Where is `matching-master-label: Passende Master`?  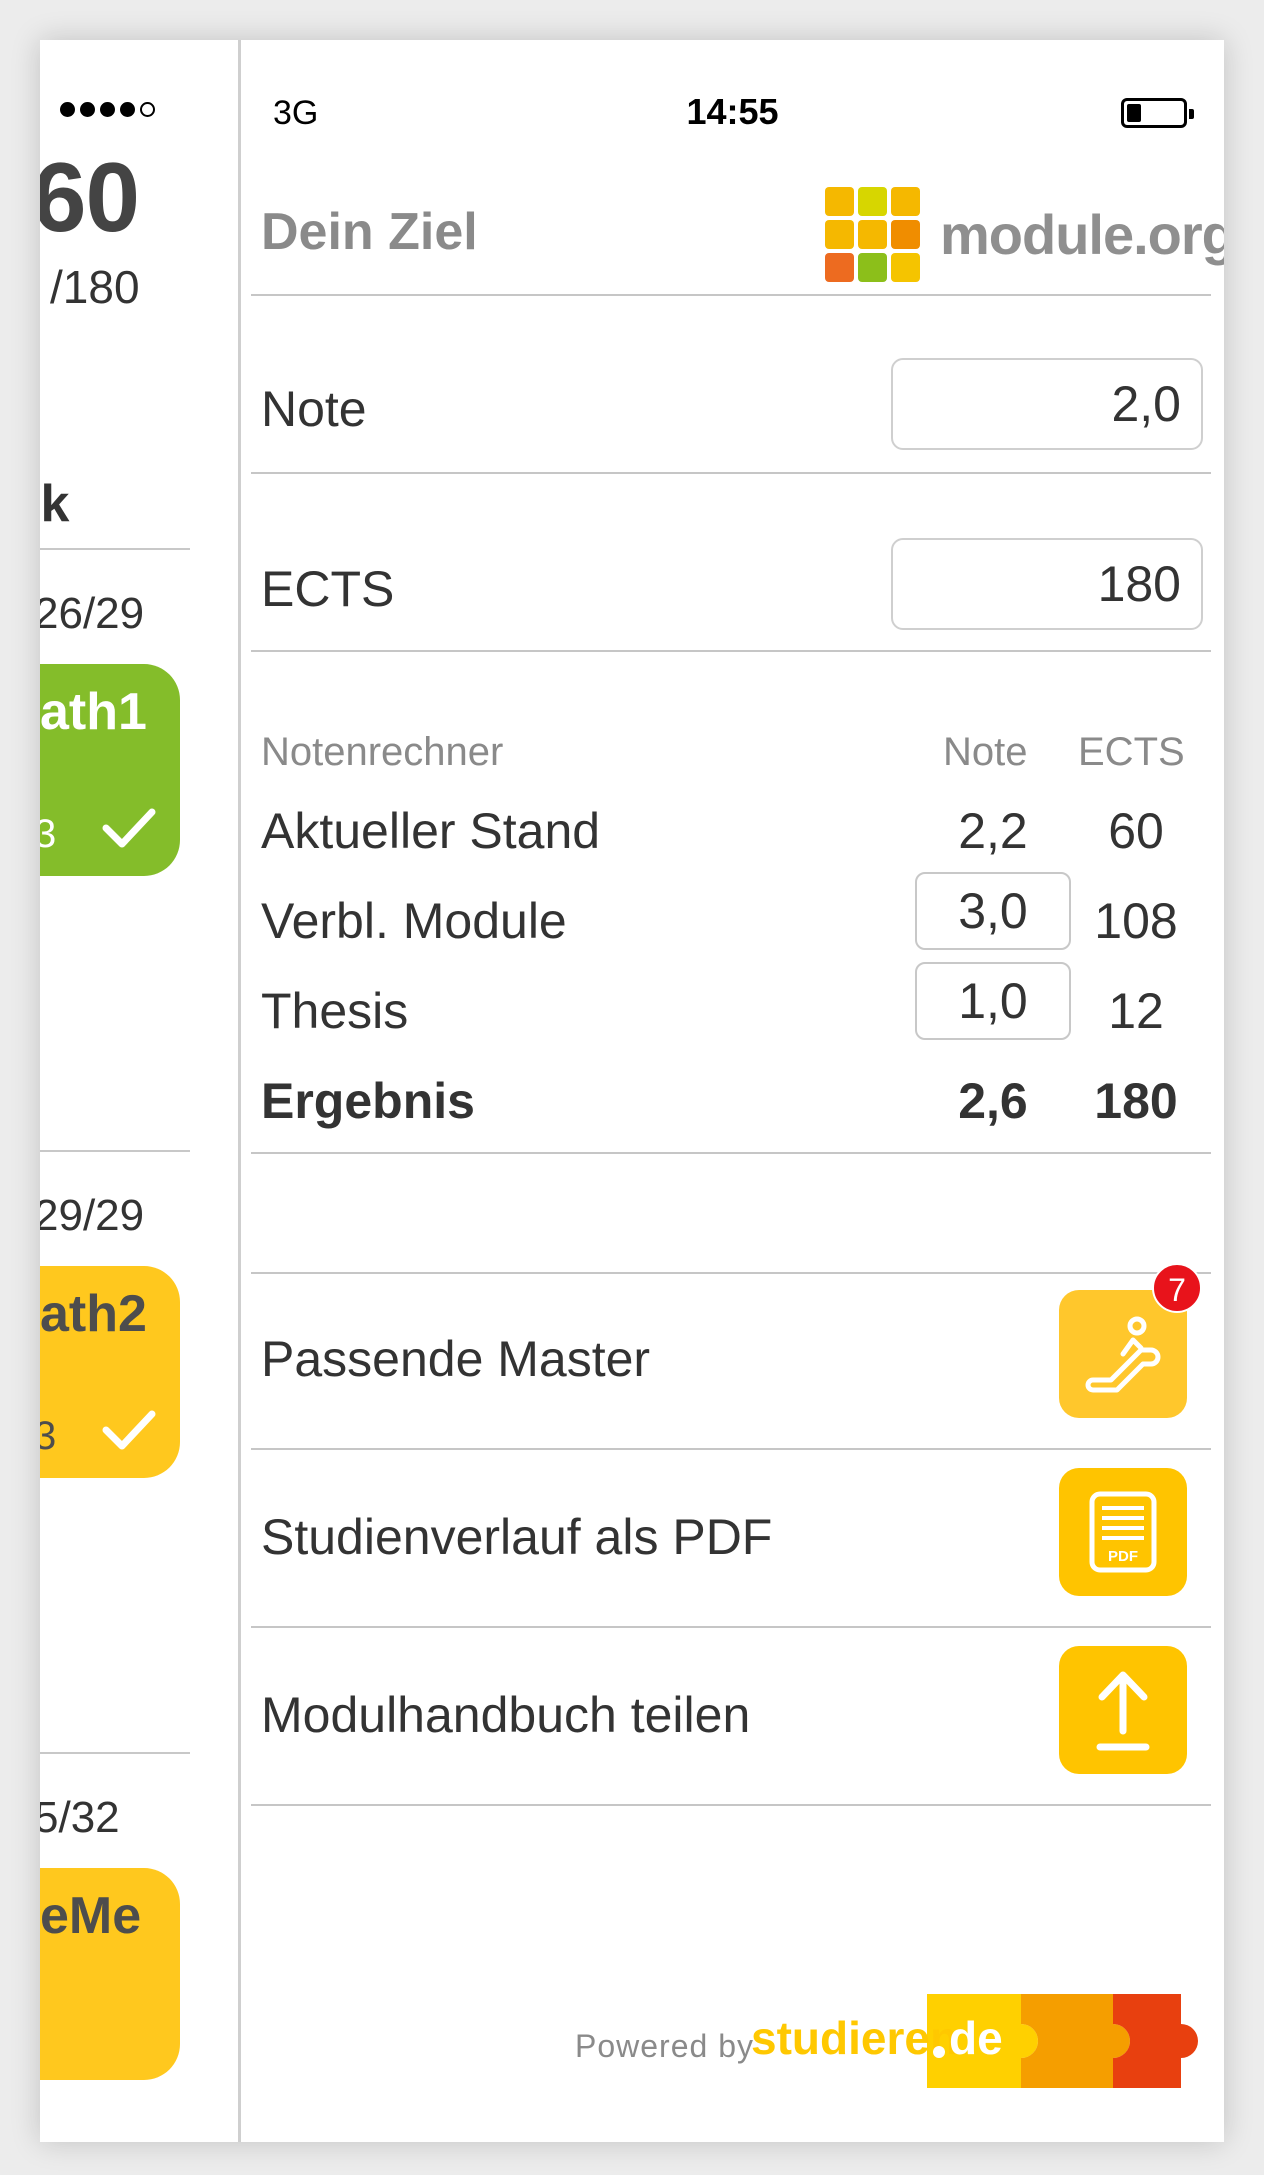 matching-master-label: Passende Master is located at coordinates (455, 1359).